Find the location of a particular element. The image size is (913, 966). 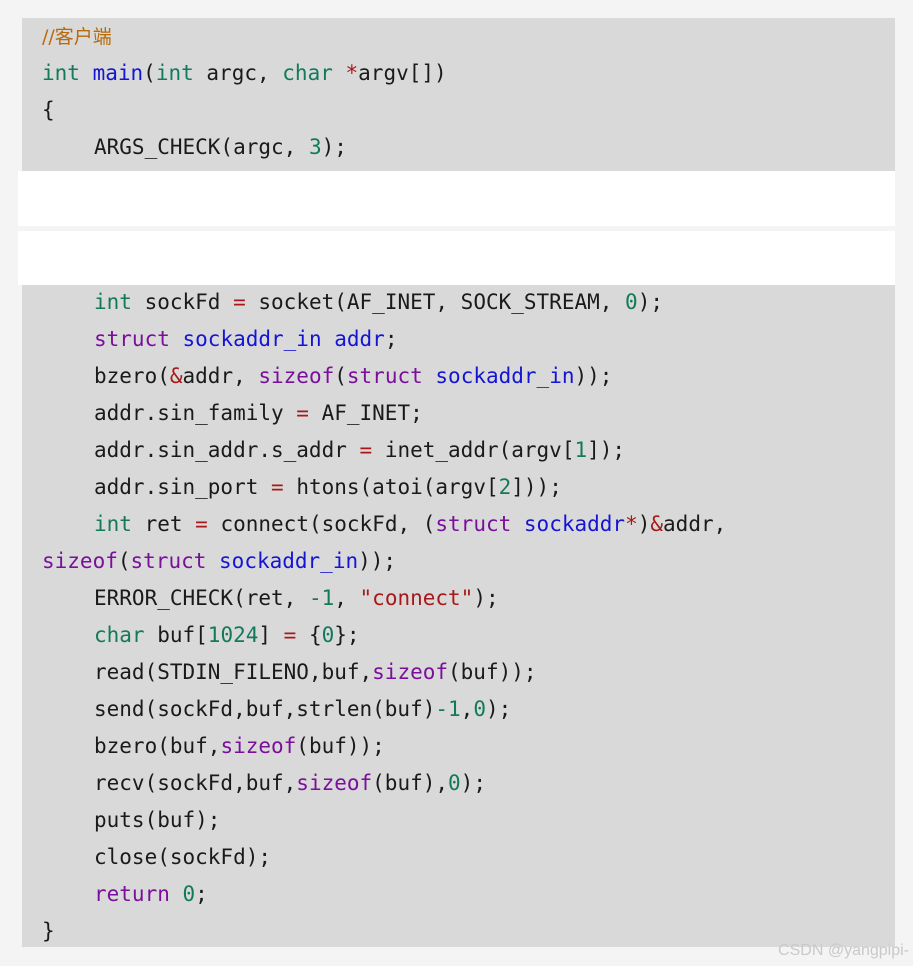

code-token: 3 is located at coordinates (315, 147).